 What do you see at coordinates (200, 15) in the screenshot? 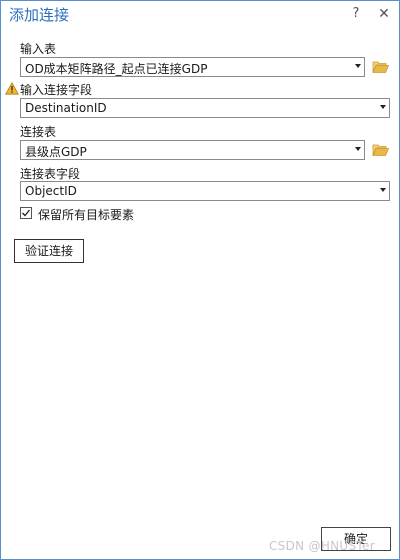
I see `title-bar: 添加连接 ? ✕` at bounding box center [200, 15].